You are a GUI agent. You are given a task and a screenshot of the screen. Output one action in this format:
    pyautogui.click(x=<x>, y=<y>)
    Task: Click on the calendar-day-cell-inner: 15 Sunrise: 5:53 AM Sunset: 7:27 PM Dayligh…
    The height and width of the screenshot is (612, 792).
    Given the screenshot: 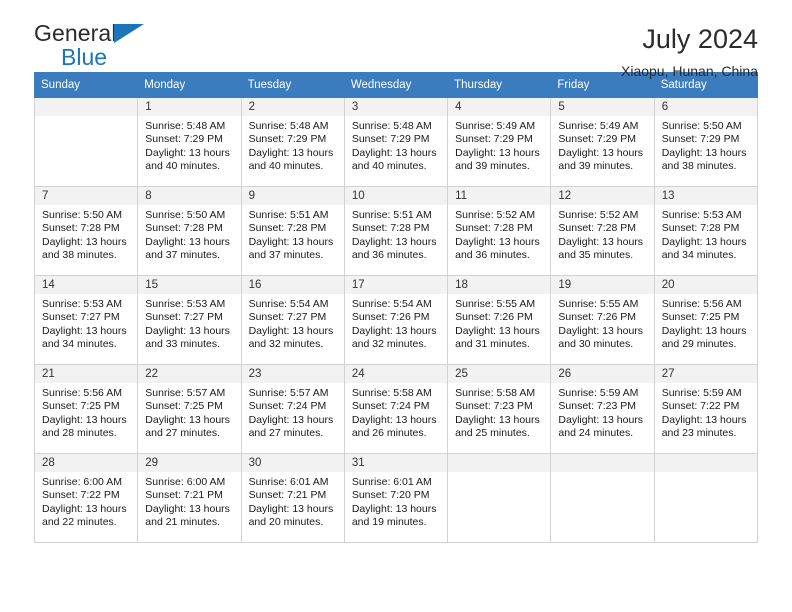 What is the action you would take?
    pyautogui.click(x=189, y=320)
    